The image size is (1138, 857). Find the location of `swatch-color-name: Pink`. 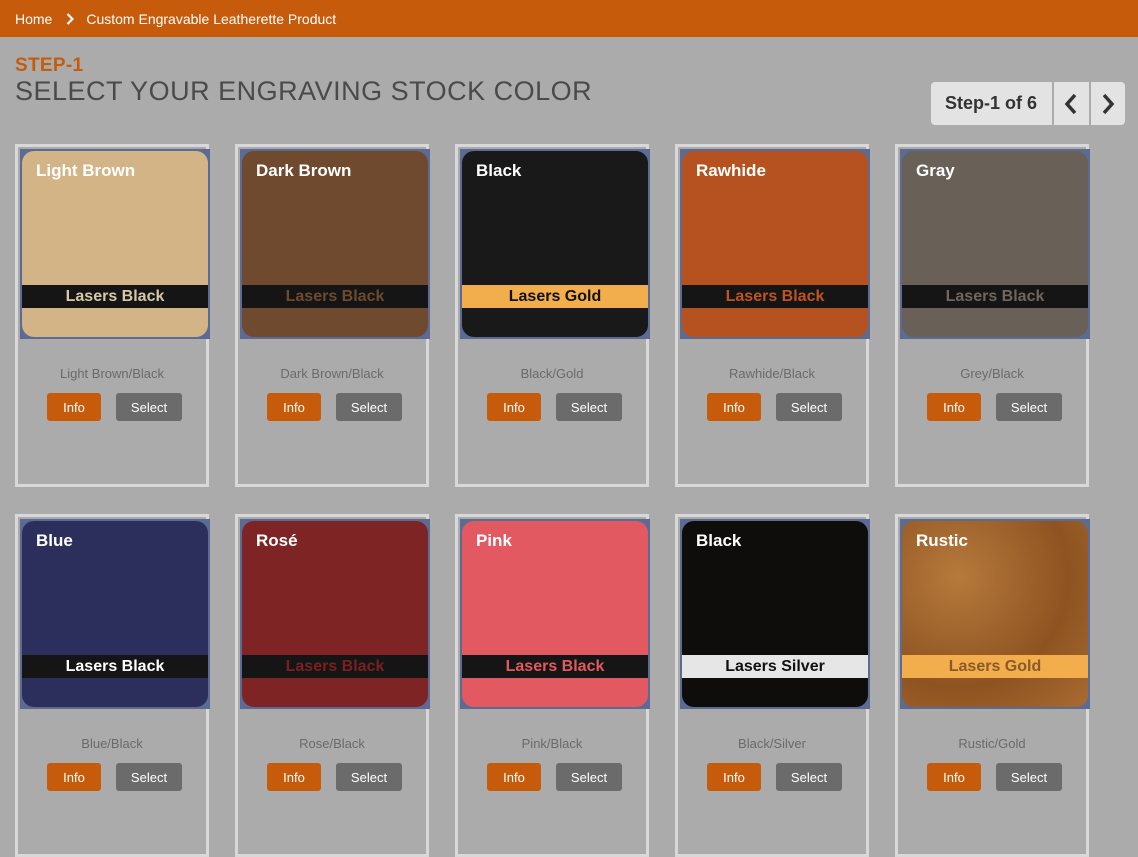

swatch-color-name: Pink is located at coordinates (494, 540).